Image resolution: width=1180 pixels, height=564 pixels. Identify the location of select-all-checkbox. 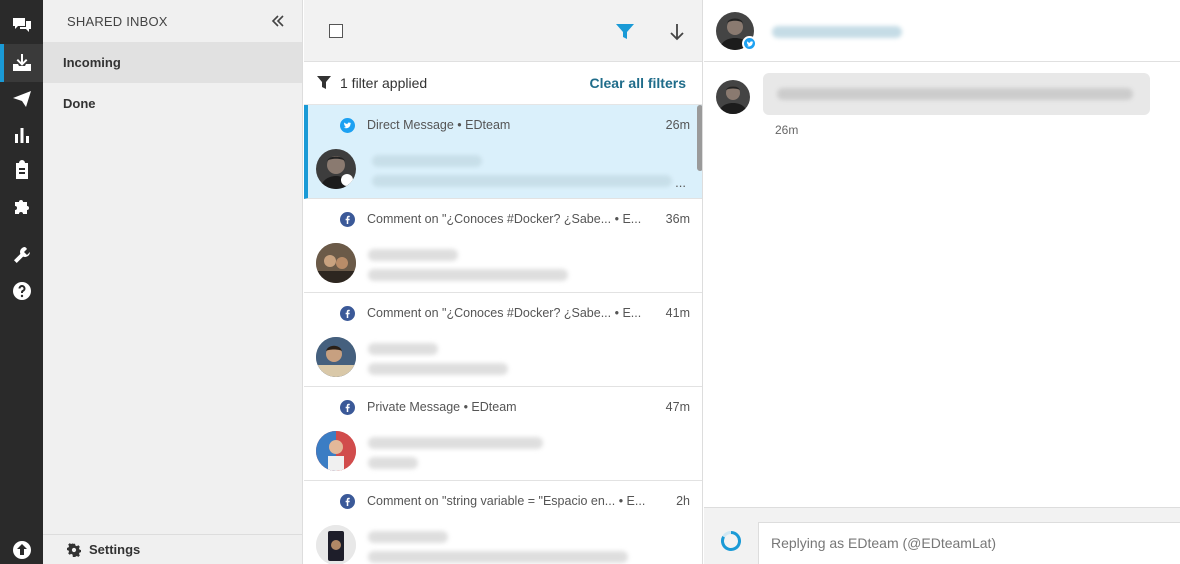
(336, 31).